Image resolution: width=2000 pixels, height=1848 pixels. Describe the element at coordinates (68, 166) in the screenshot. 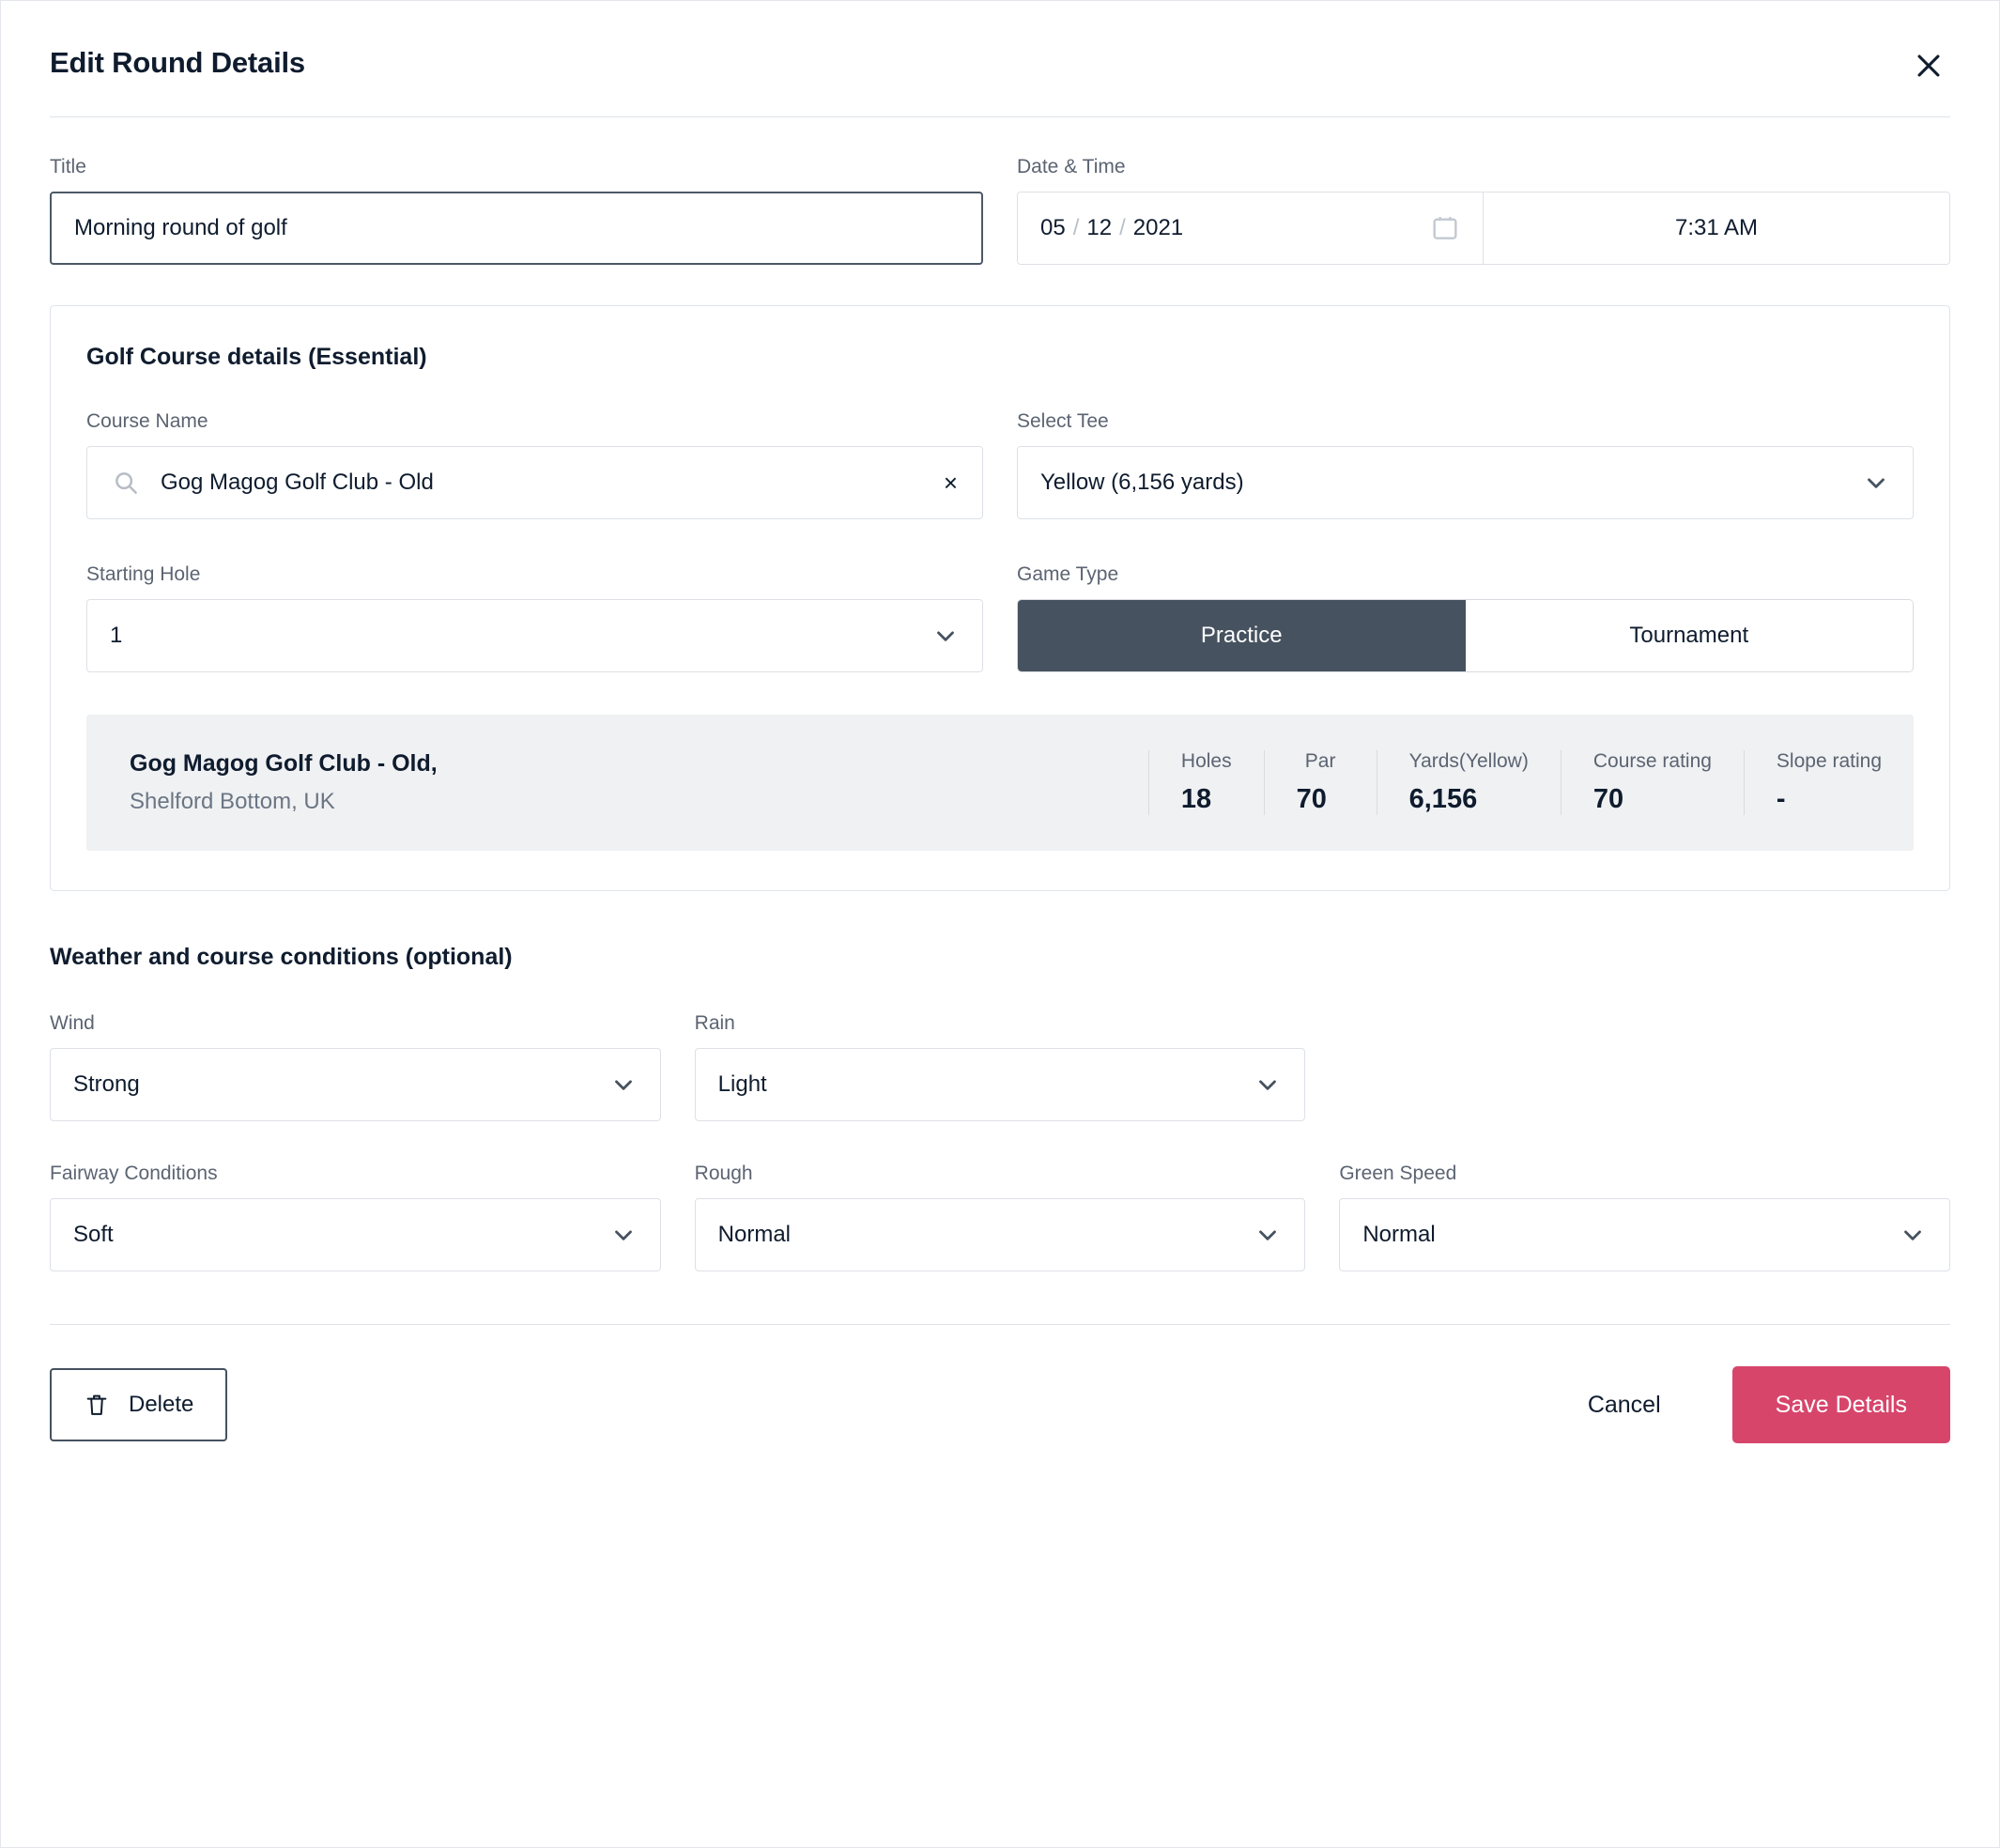

I see `title-label: Title` at that location.